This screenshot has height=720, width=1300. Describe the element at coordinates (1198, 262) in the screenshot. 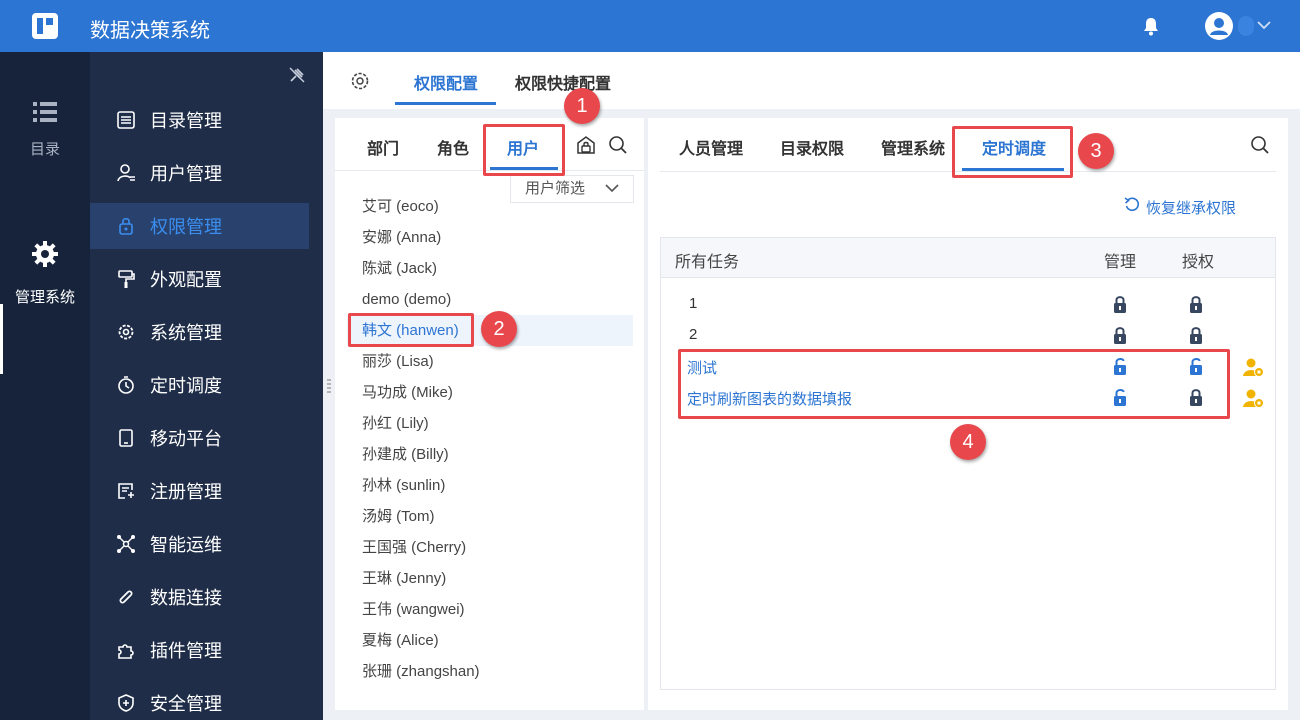

I see `column-header-authorize: 授权` at that location.